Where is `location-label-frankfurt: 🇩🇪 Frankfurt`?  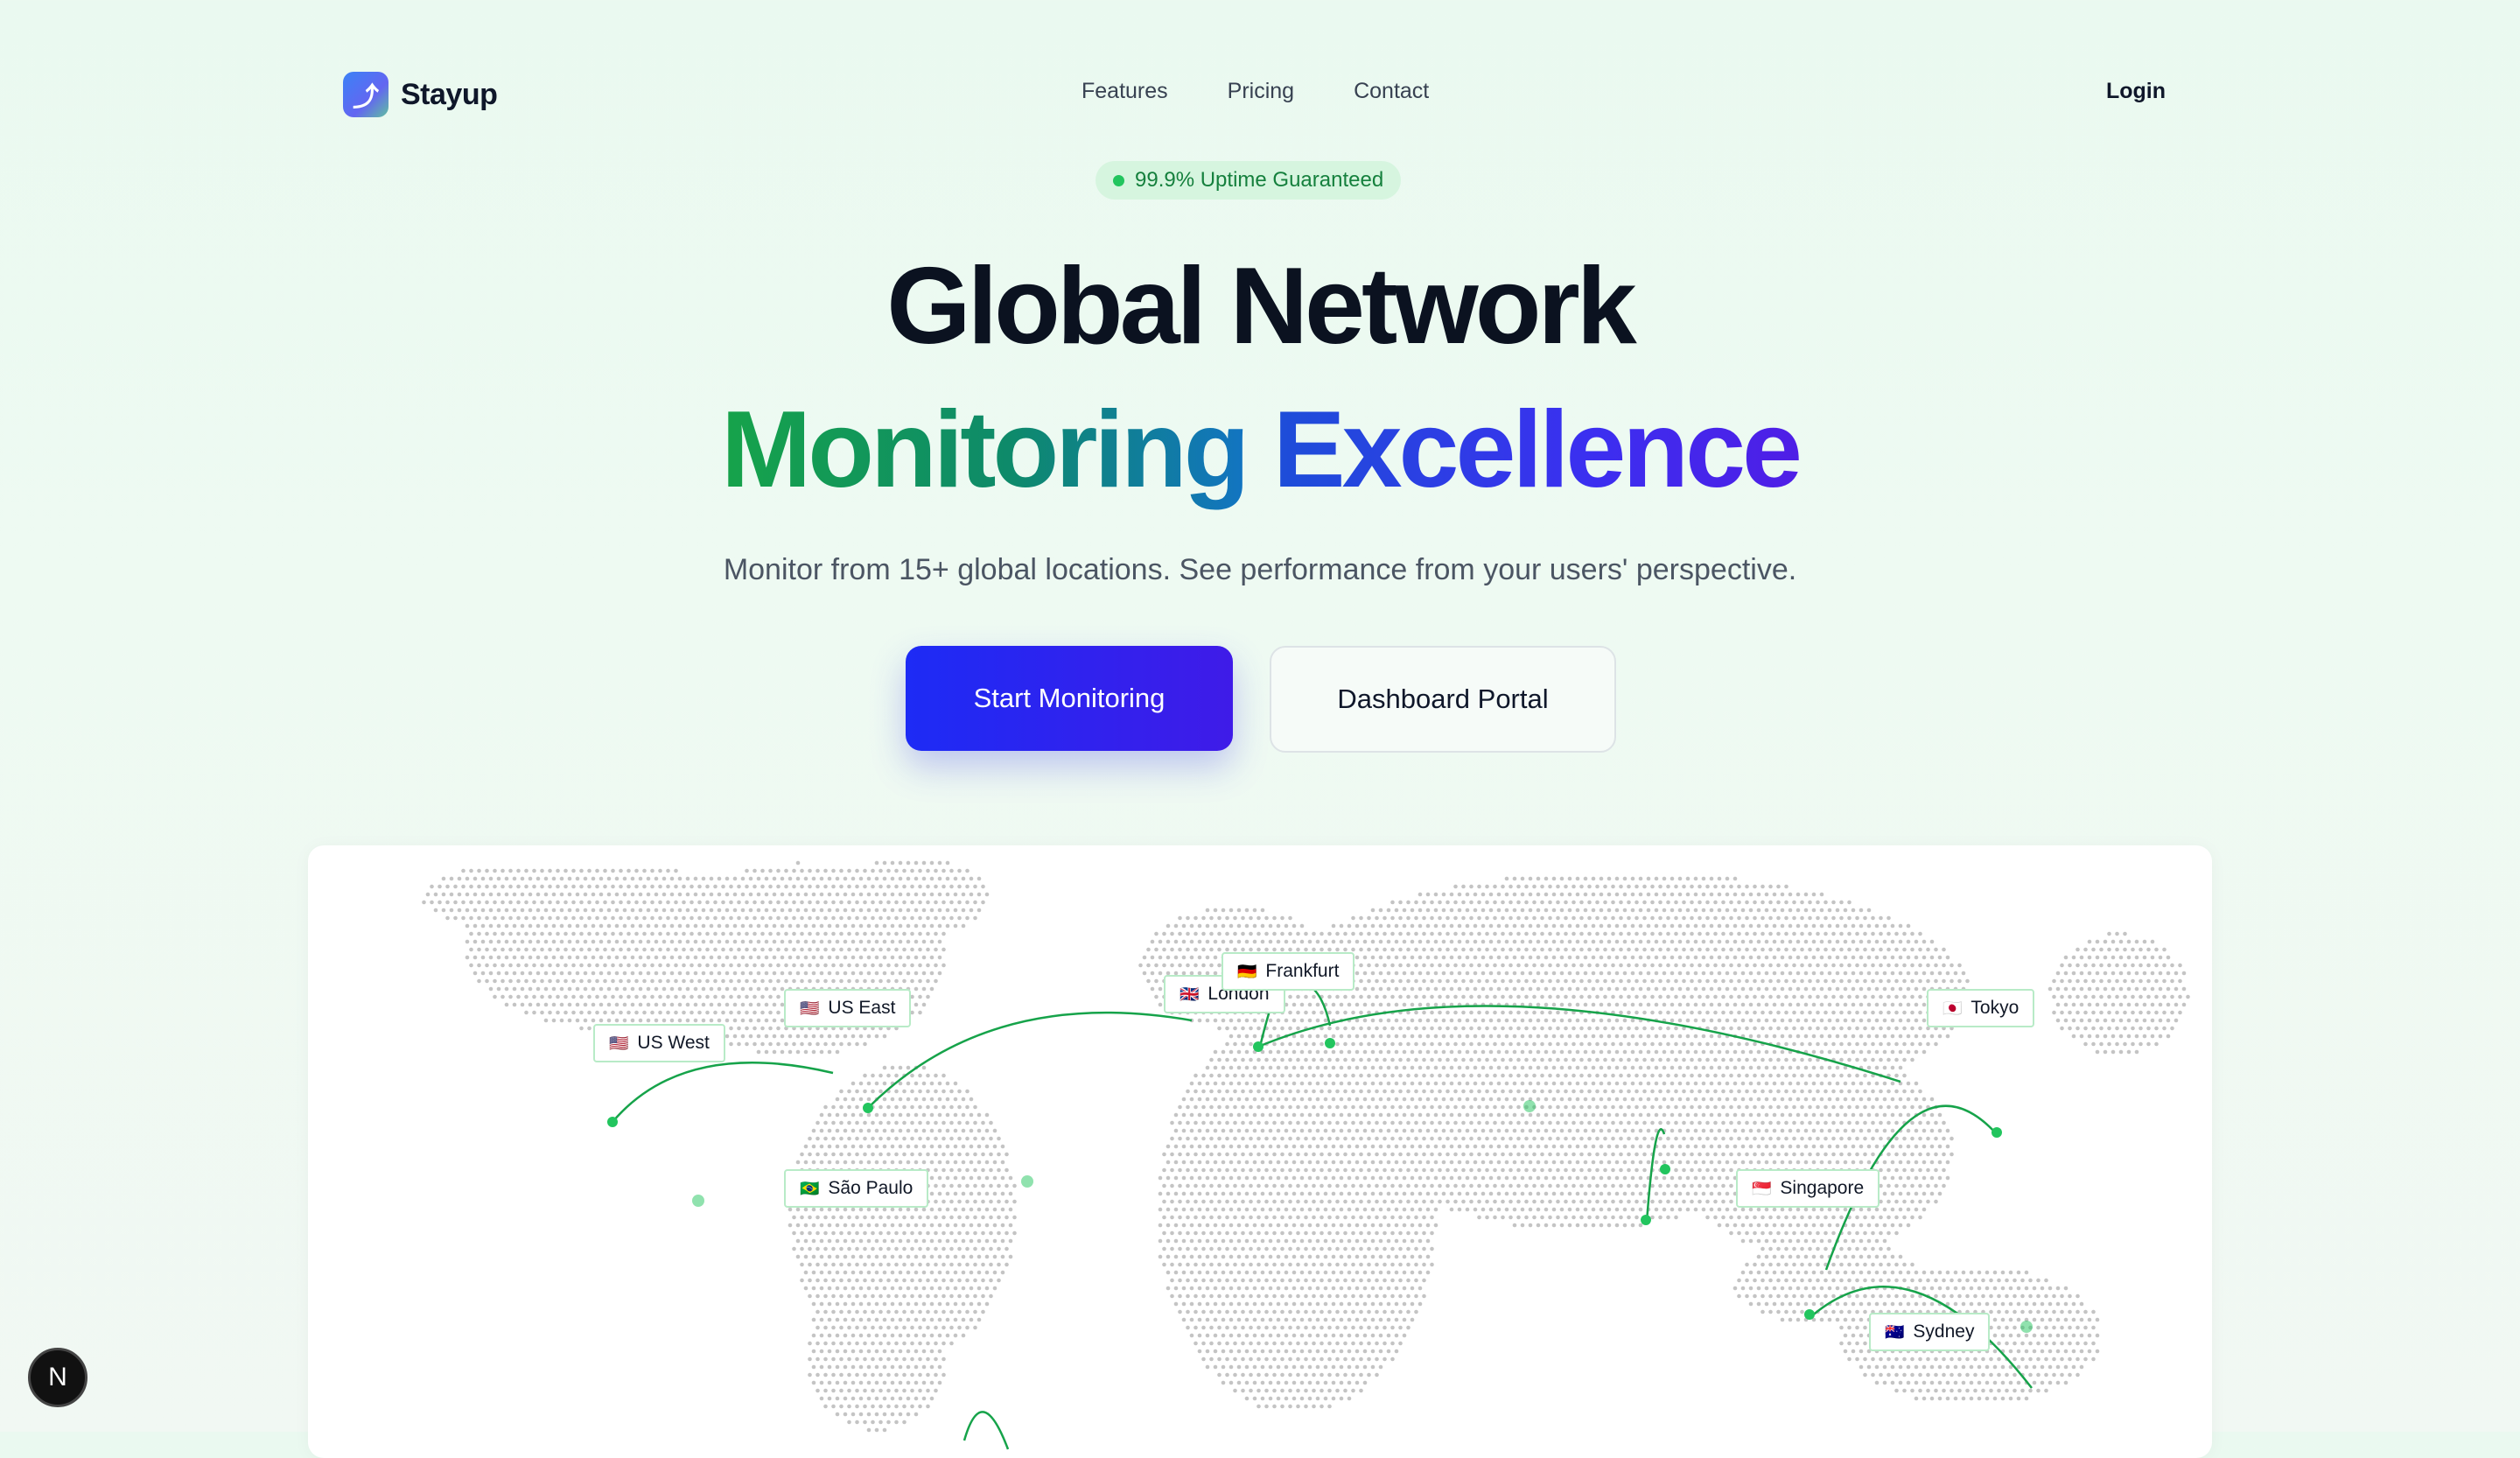 location-label-frankfurt: 🇩🇪 Frankfurt is located at coordinates (1288, 972).